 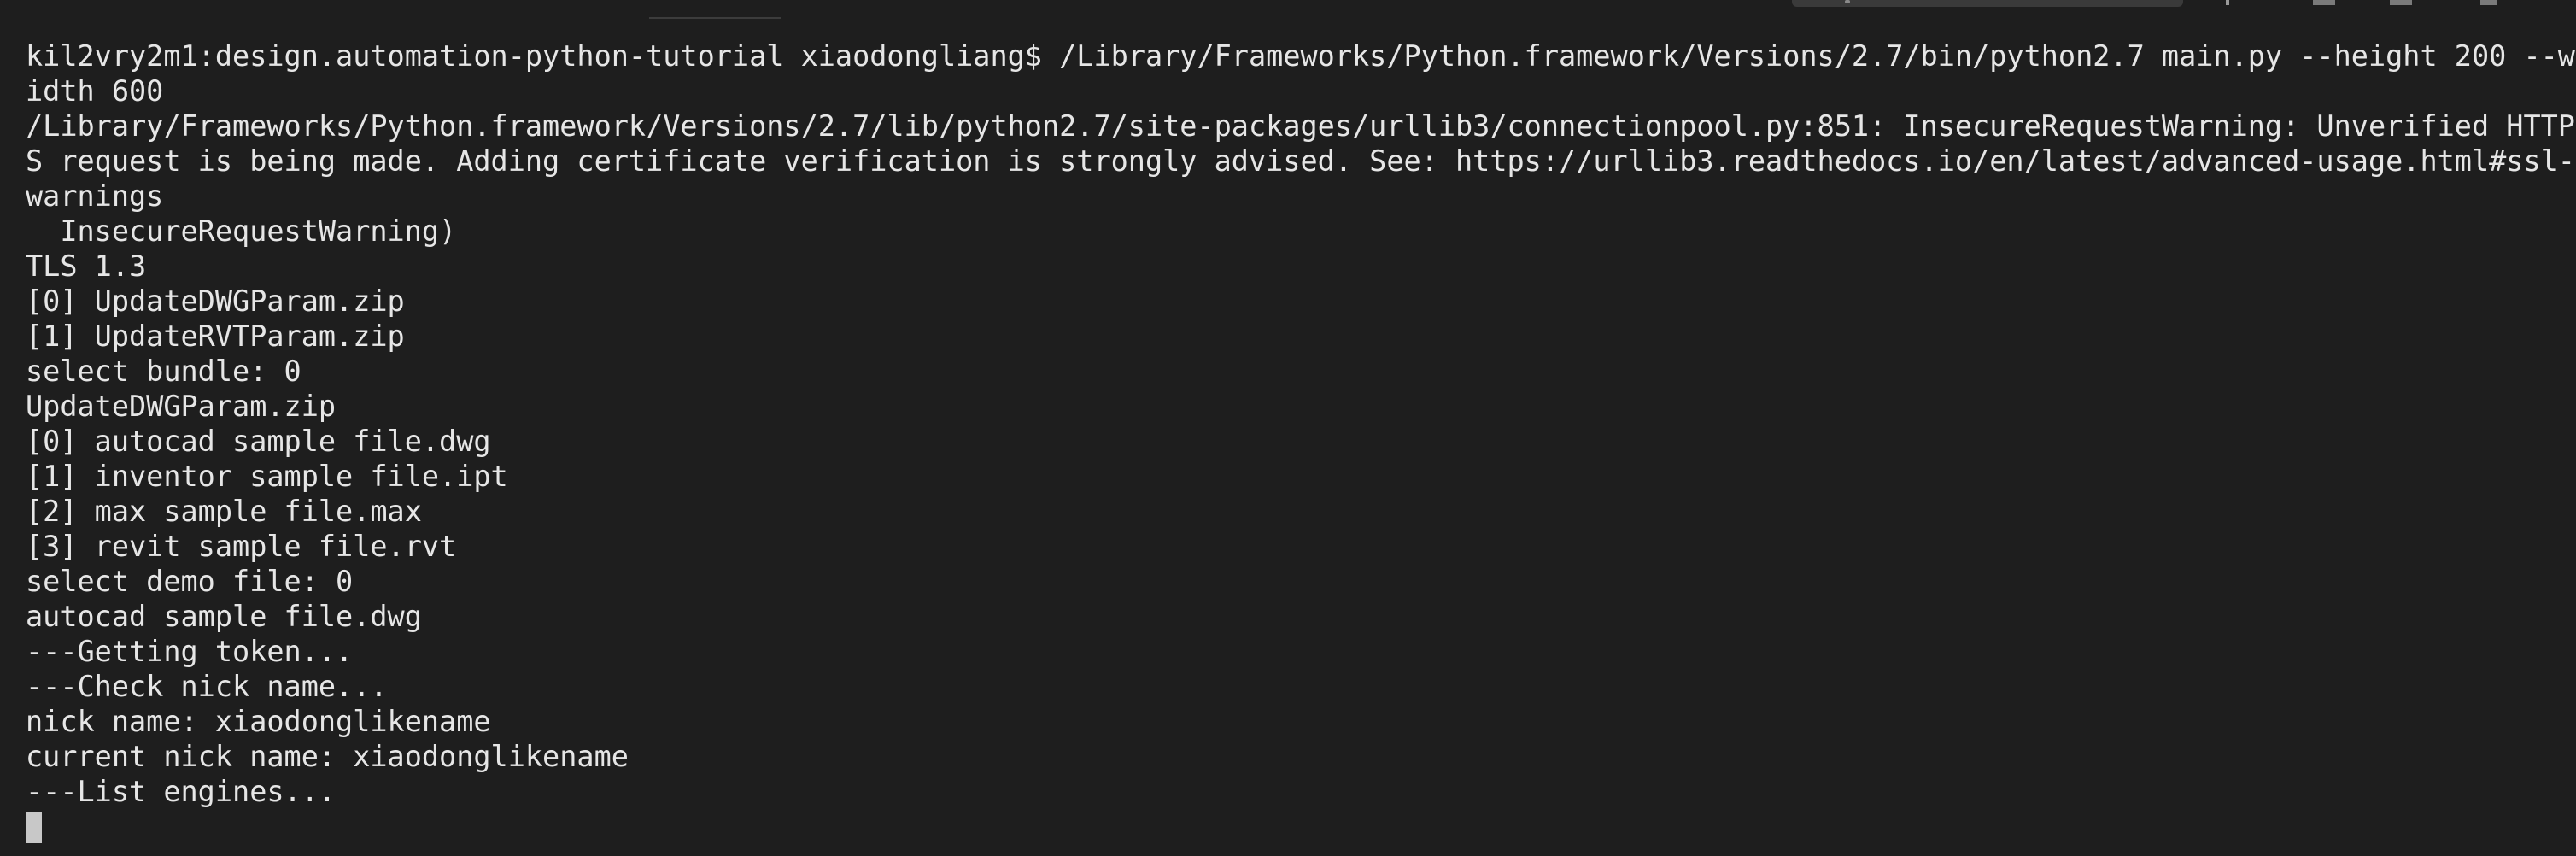 What do you see at coordinates (327, 756) in the screenshot?
I see `terminal-line: current nick name: xiaodonglikename` at bounding box center [327, 756].